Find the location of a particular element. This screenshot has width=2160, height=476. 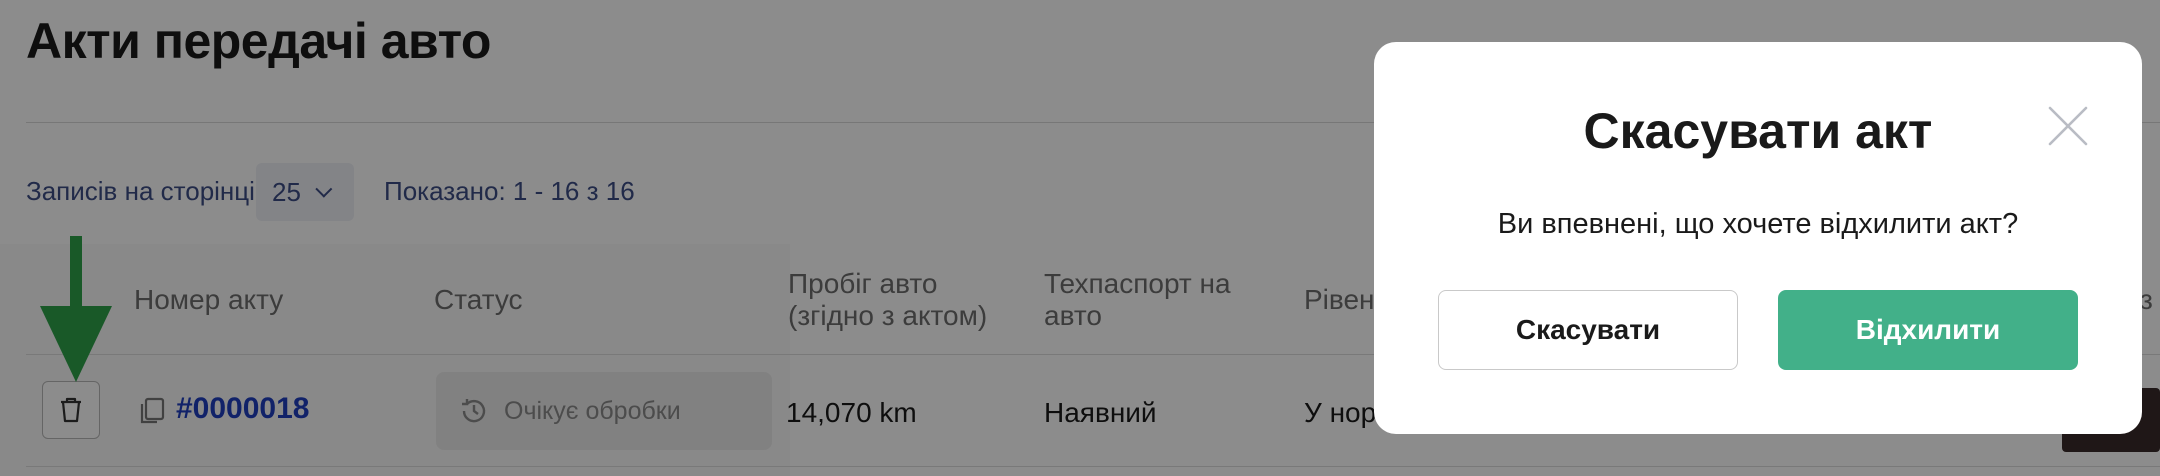

close-icon is located at coordinates (2068, 126).